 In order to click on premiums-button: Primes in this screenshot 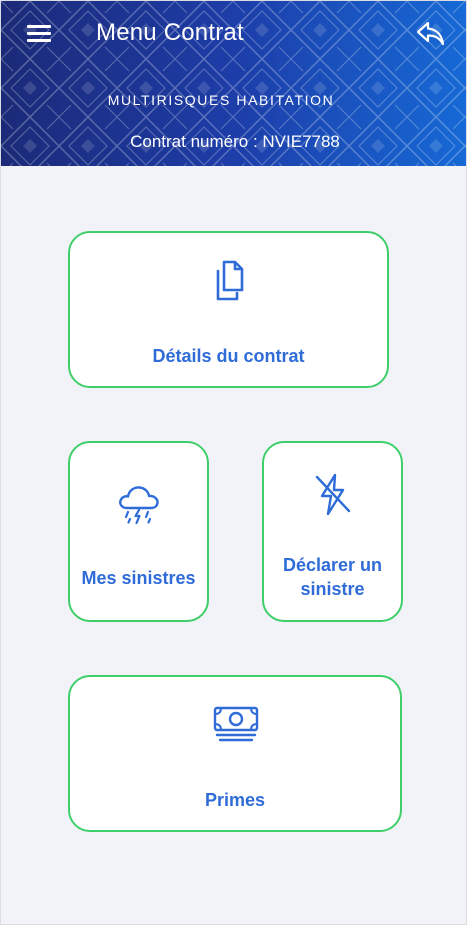, I will do `click(235, 753)`.